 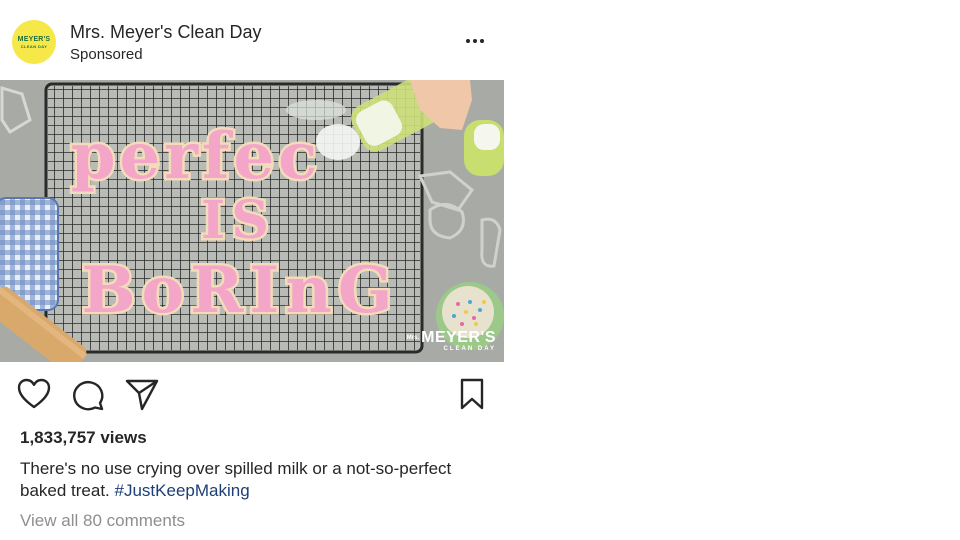 What do you see at coordinates (102, 521) in the screenshot?
I see `view-comments-link: View all 80 comments` at bounding box center [102, 521].